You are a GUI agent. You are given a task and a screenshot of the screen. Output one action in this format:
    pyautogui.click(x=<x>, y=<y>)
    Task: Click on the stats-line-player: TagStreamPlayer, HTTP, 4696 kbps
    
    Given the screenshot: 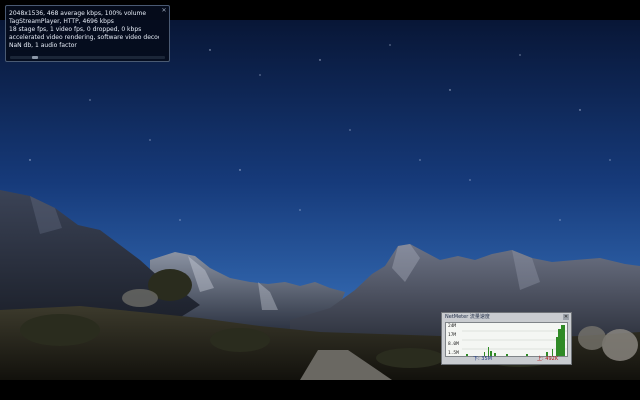 What is the action you would take?
    pyautogui.click(x=61, y=21)
    